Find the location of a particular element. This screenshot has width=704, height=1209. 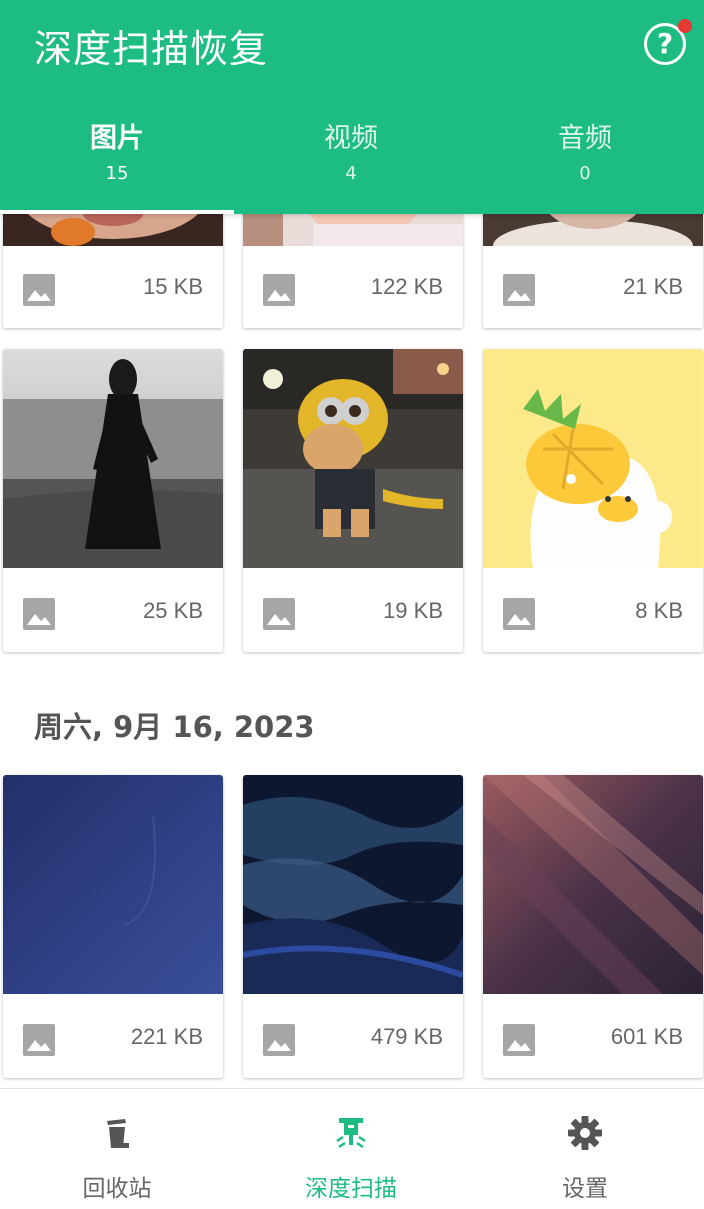

photo-card: 122 KB is located at coordinates (353, 271).